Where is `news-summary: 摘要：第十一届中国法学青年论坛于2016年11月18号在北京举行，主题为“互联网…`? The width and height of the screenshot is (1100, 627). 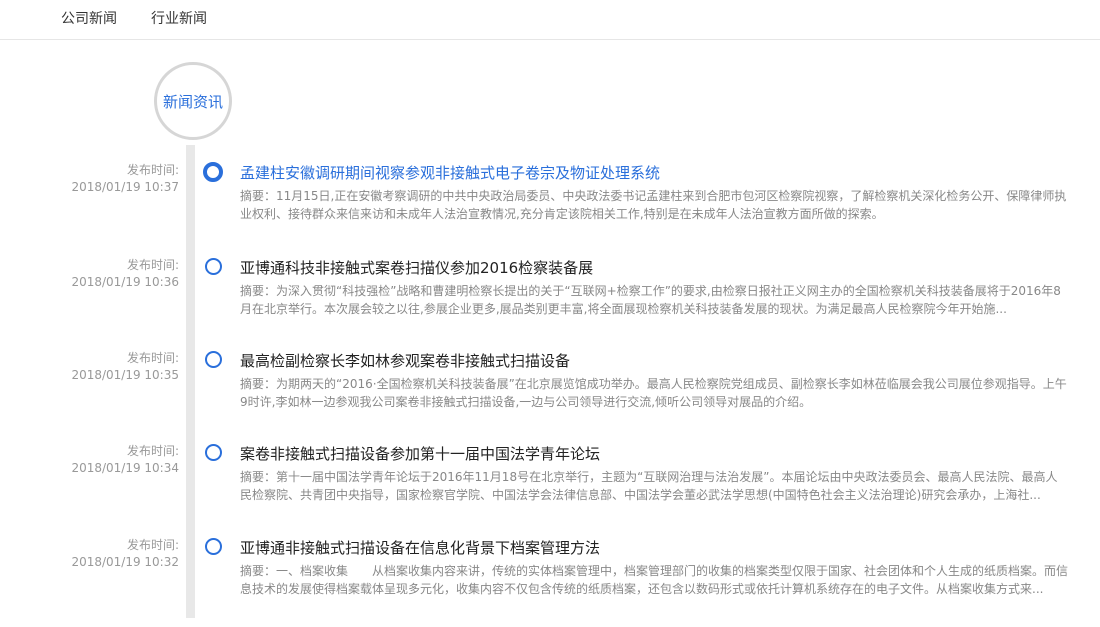 news-summary: 摘要：第十一届中国法学青年论坛于2016年11月18号在北京举行，主题为“互联网… is located at coordinates (649, 486).